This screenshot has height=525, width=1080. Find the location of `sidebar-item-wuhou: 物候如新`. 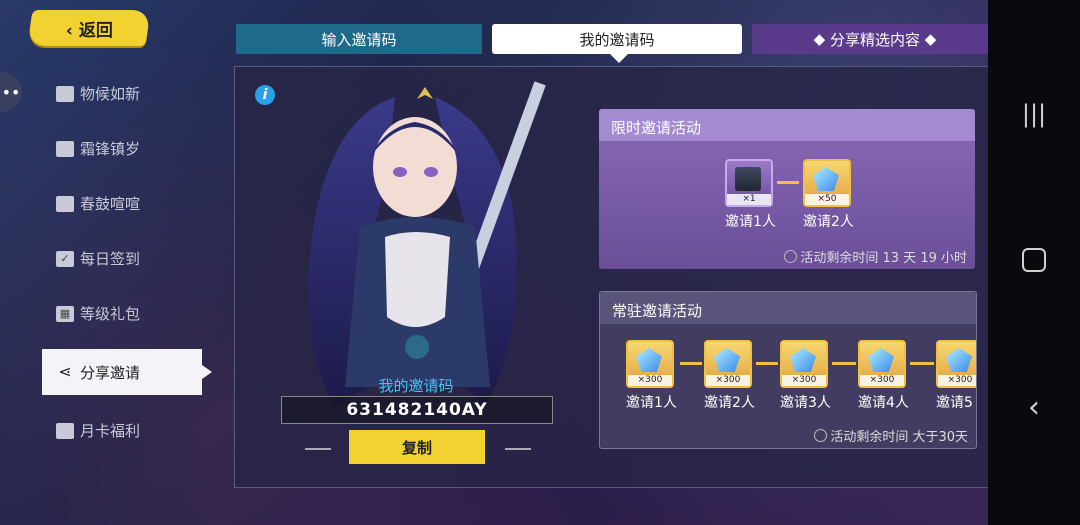

sidebar-item-wuhou: 物候如新 is located at coordinates (122, 93).